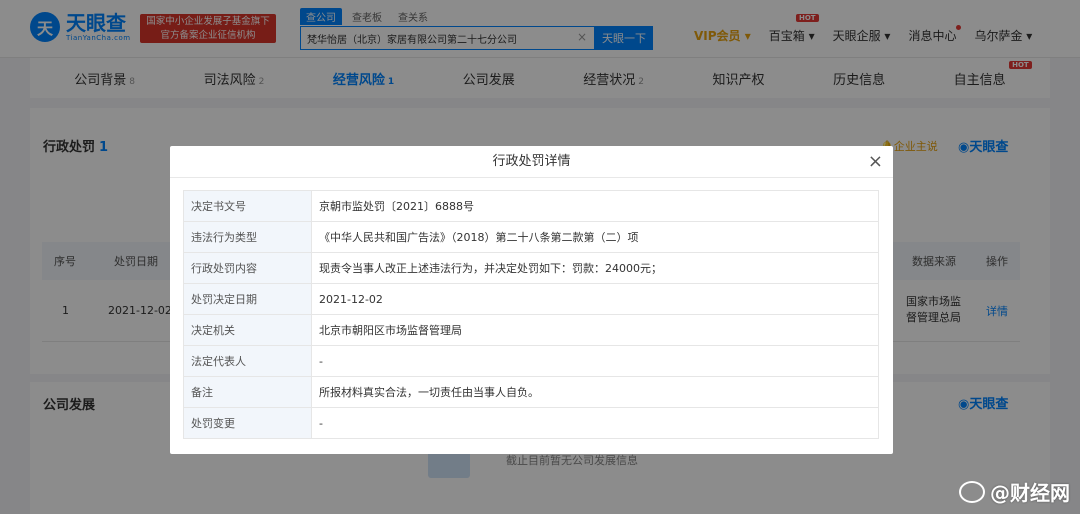 This screenshot has height=514, width=1080. Describe the element at coordinates (1030, 493) in the screenshot. I see `watermark-text: @财经网` at that location.